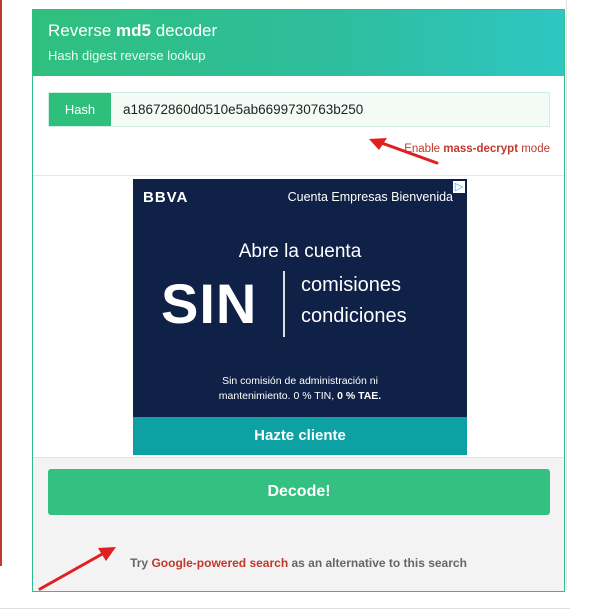 The image size is (589, 613). I want to click on mass-decrypt-suffix: mode, so click(534, 149).